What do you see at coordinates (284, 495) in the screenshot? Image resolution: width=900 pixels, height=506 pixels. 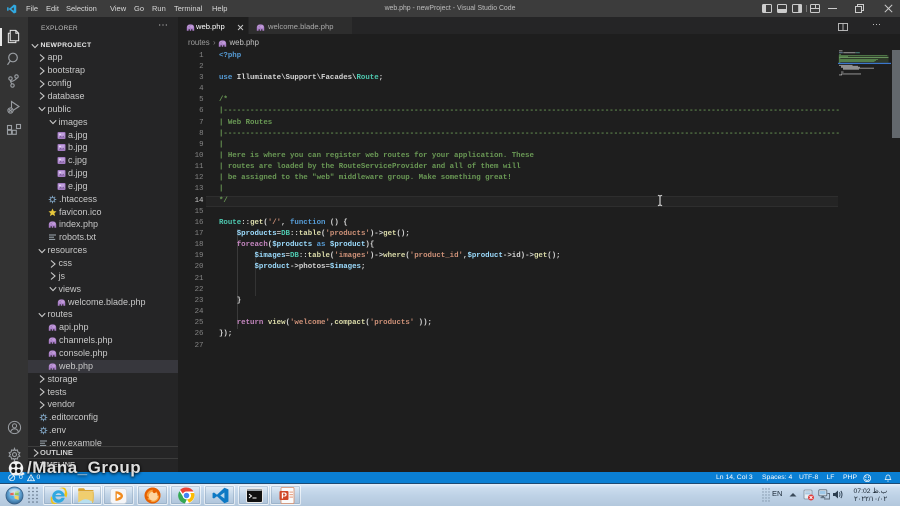 I see `svg-text: P` at bounding box center [284, 495].